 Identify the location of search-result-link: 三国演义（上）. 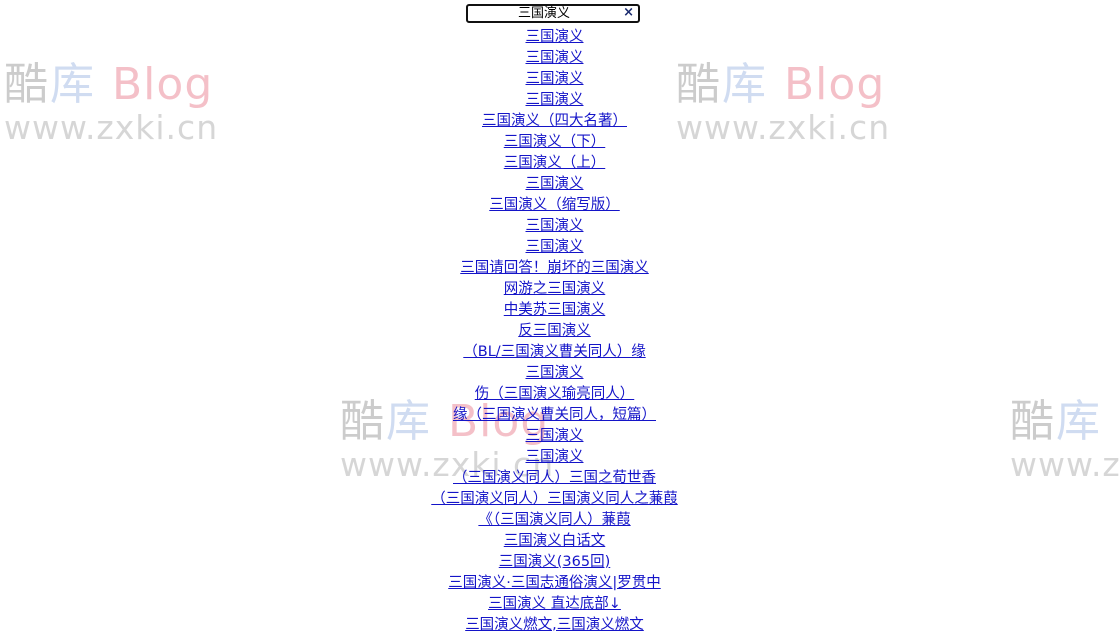
(555, 163).